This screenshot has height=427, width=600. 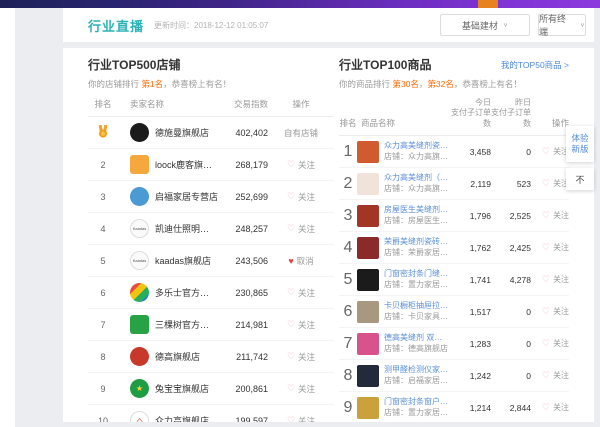 I want to click on chevron-down-icon: ∨, so click(x=582, y=25).